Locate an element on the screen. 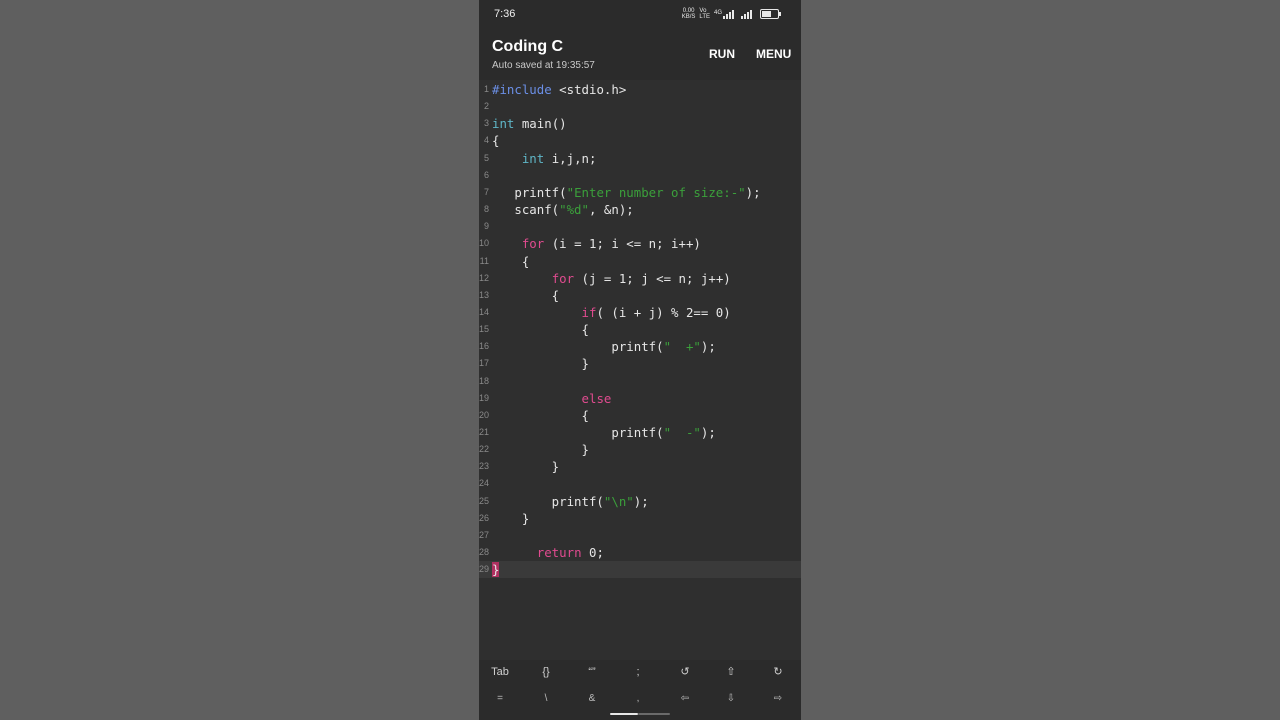 This screenshot has height=720, width=1280. signal-group-1: 4G is located at coordinates (723, 14).